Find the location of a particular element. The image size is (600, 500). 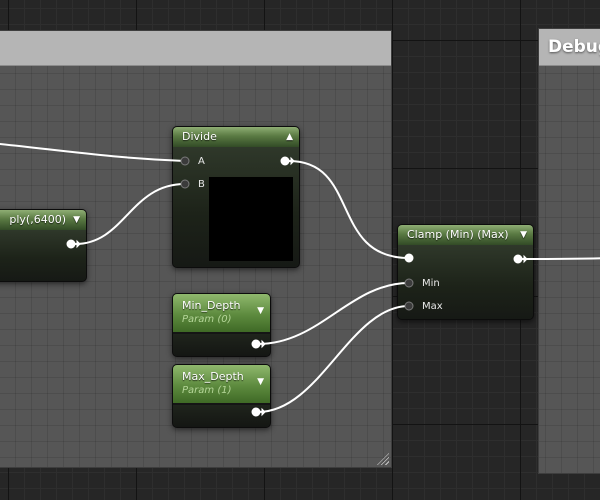

multiply-output-pin is located at coordinates (71, 244).